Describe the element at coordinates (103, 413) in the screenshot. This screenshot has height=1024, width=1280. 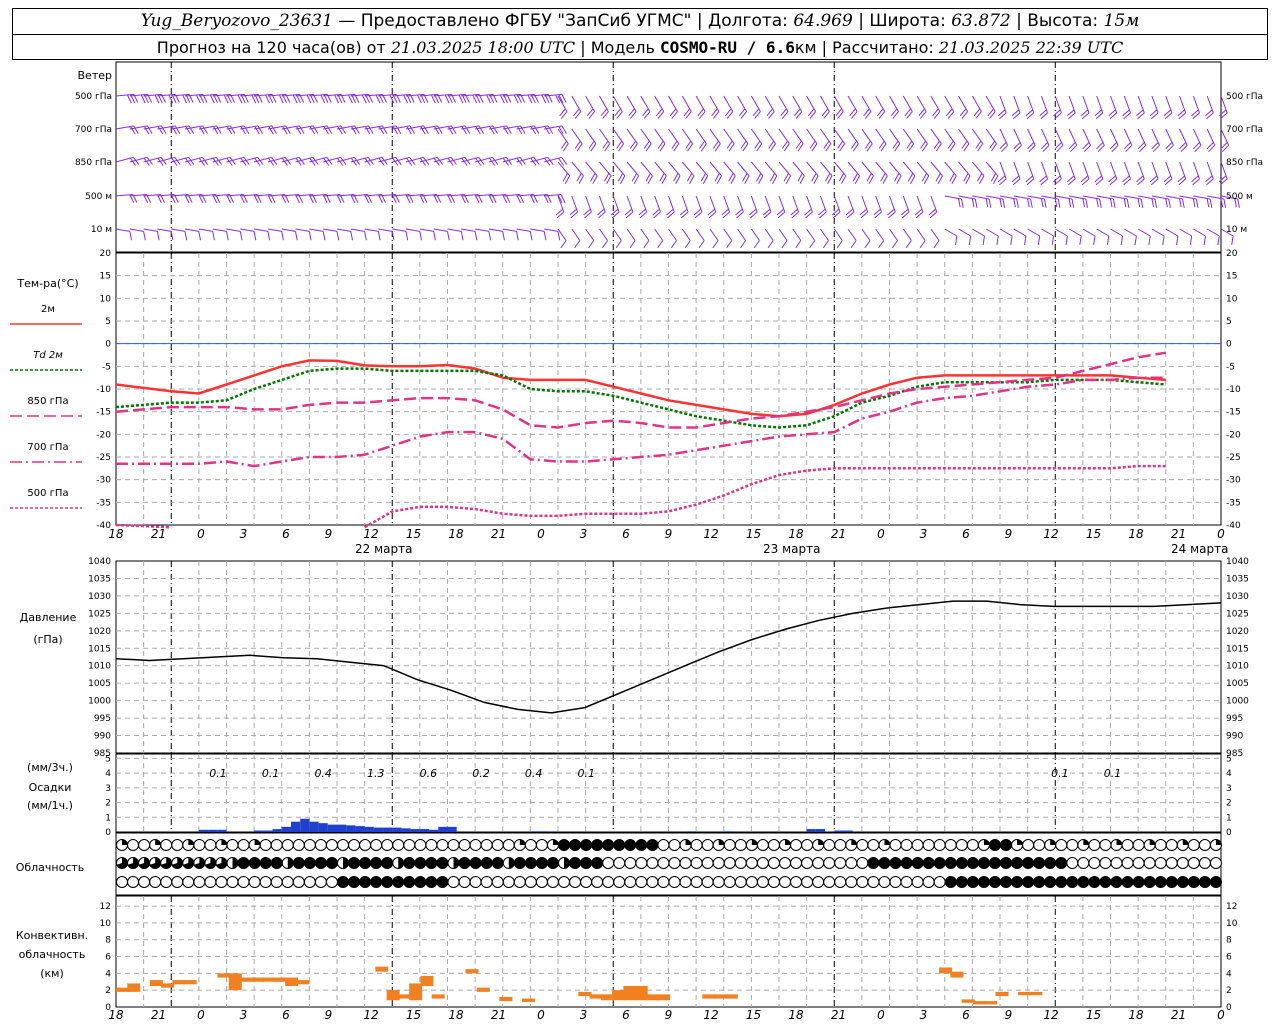
I see `y-tick-left: -15` at that location.